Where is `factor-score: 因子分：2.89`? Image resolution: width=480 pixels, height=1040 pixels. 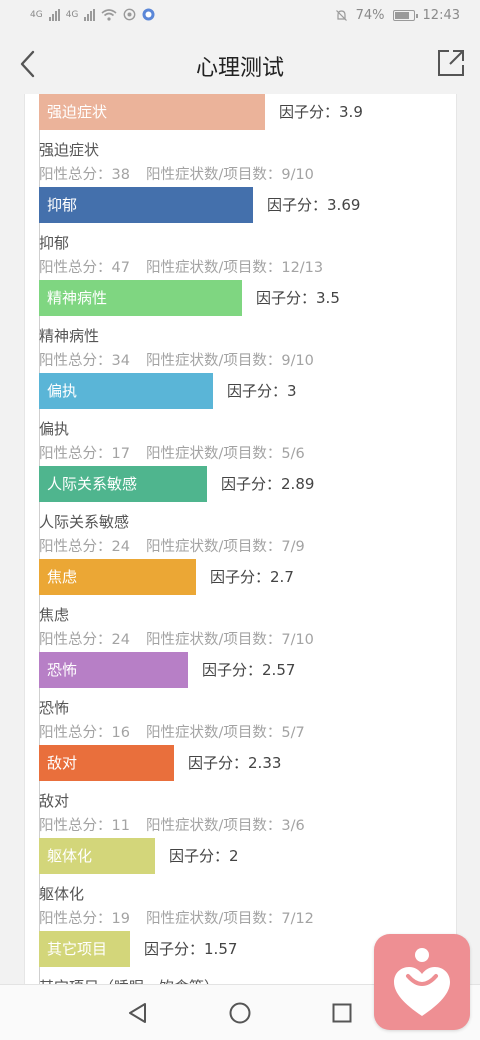
factor-score: 因子分：2.89 is located at coordinates (267, 484).